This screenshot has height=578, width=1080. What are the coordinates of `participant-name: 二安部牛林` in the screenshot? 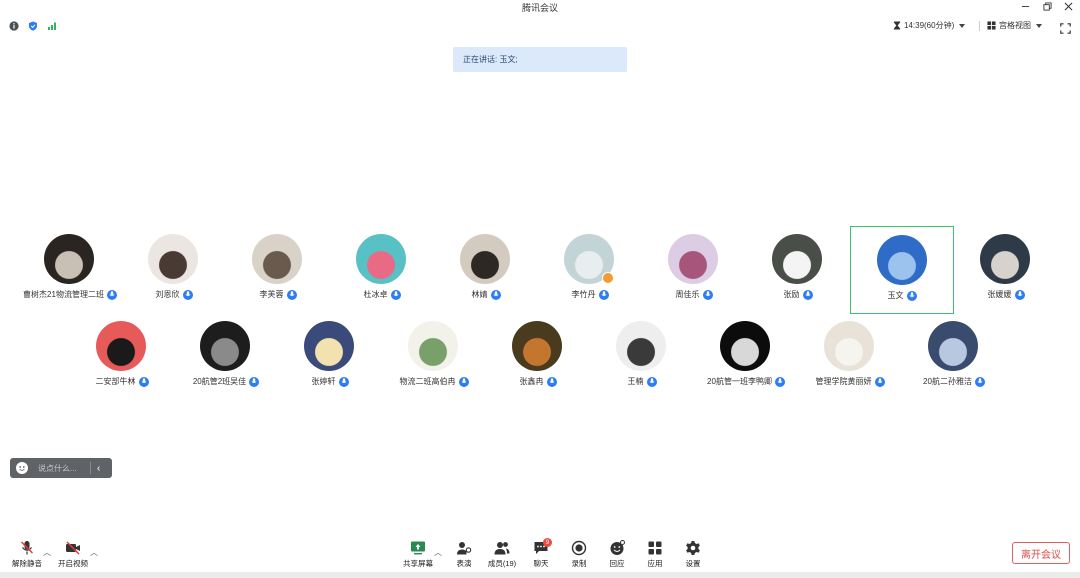 It's located at (115, 381).